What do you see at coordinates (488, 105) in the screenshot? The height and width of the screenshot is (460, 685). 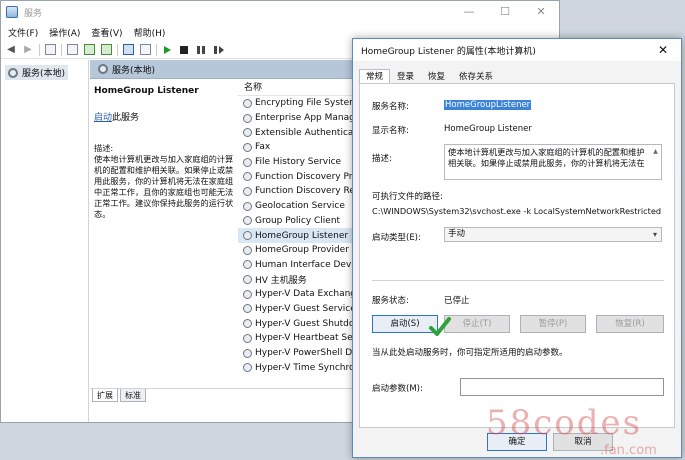 I see `service-name-value: HomeGroupListener` at bounding box center [488, 105].